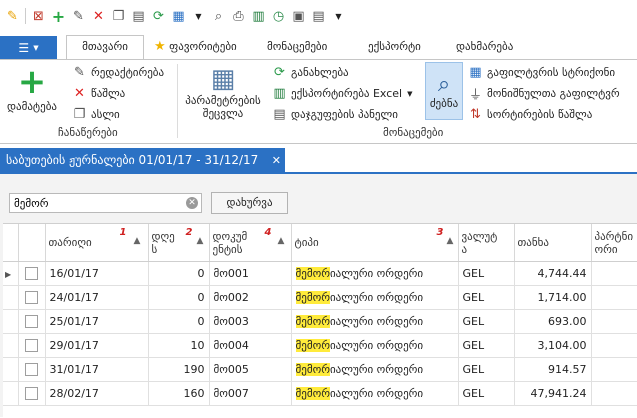  I want to click on header-label: თარიღი, so click(70, 242).